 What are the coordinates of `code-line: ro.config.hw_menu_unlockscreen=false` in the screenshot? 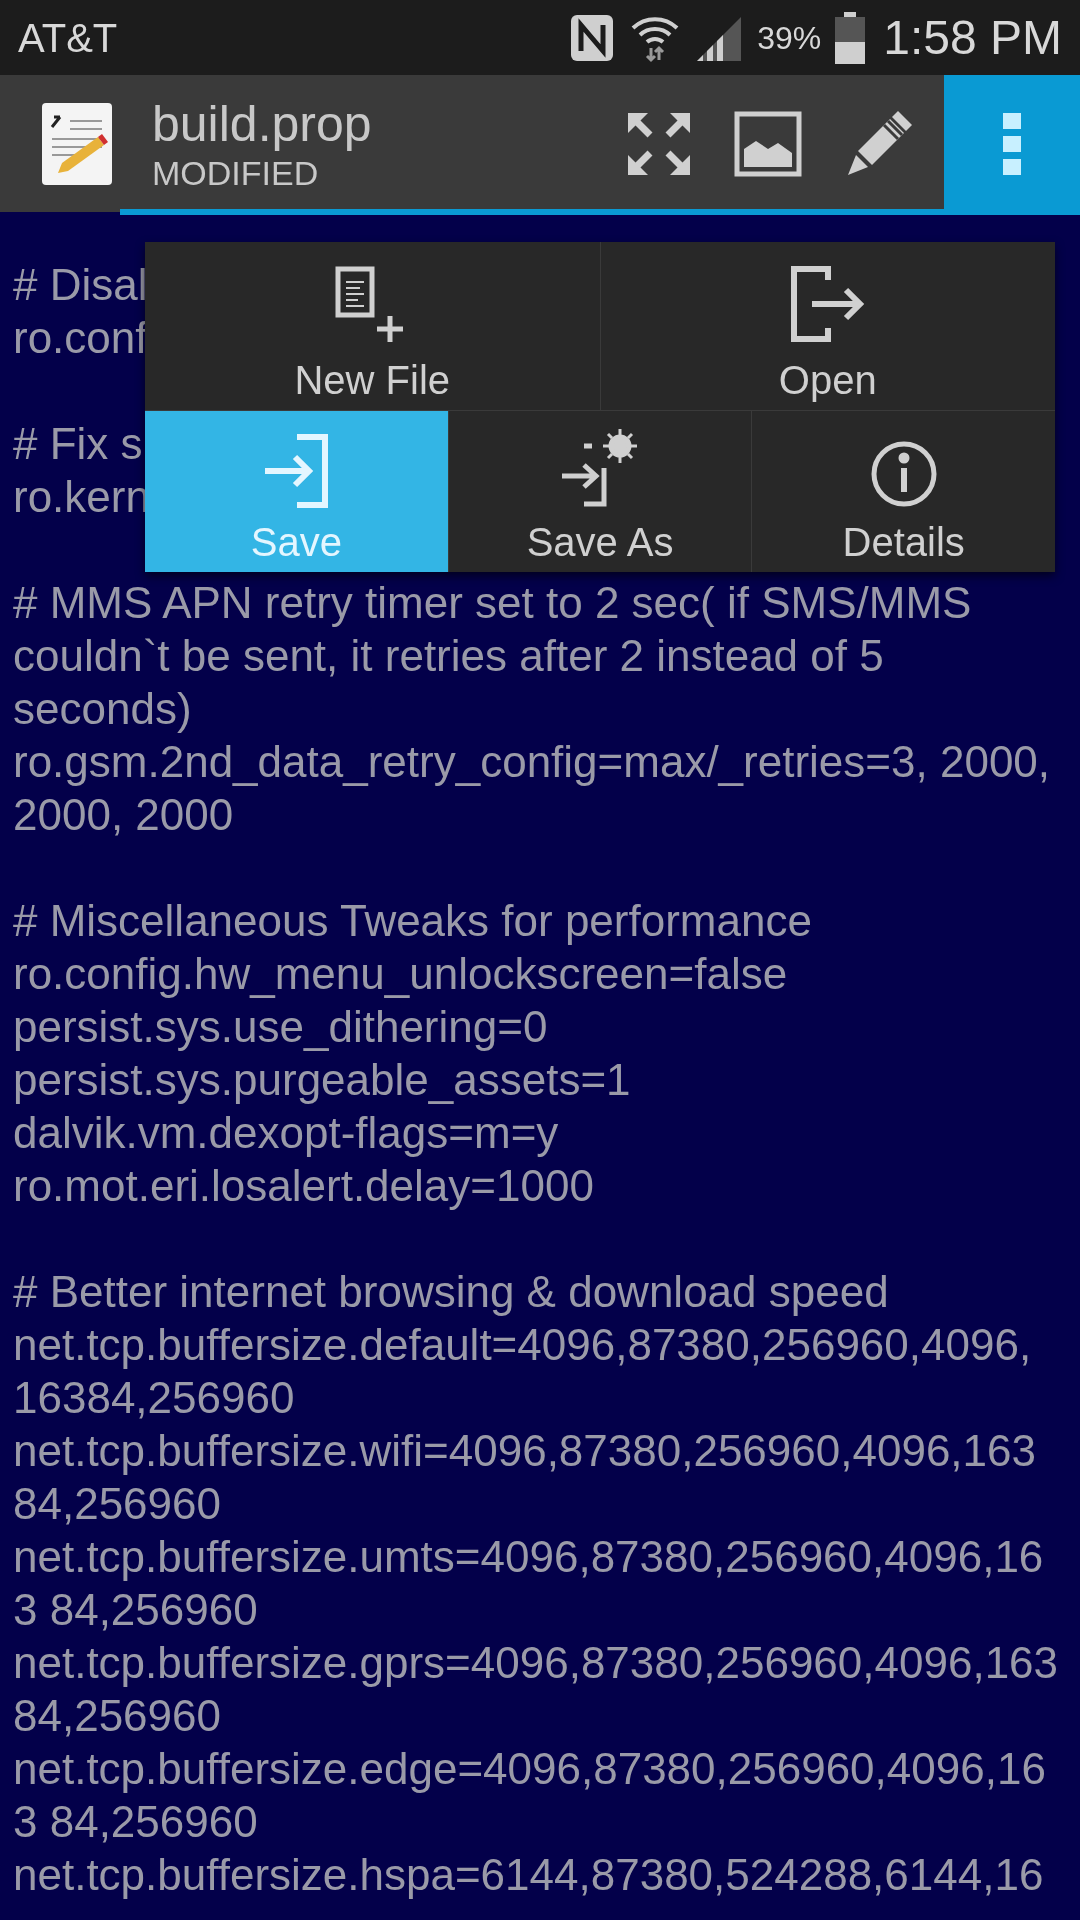 It's located at (400, 974).